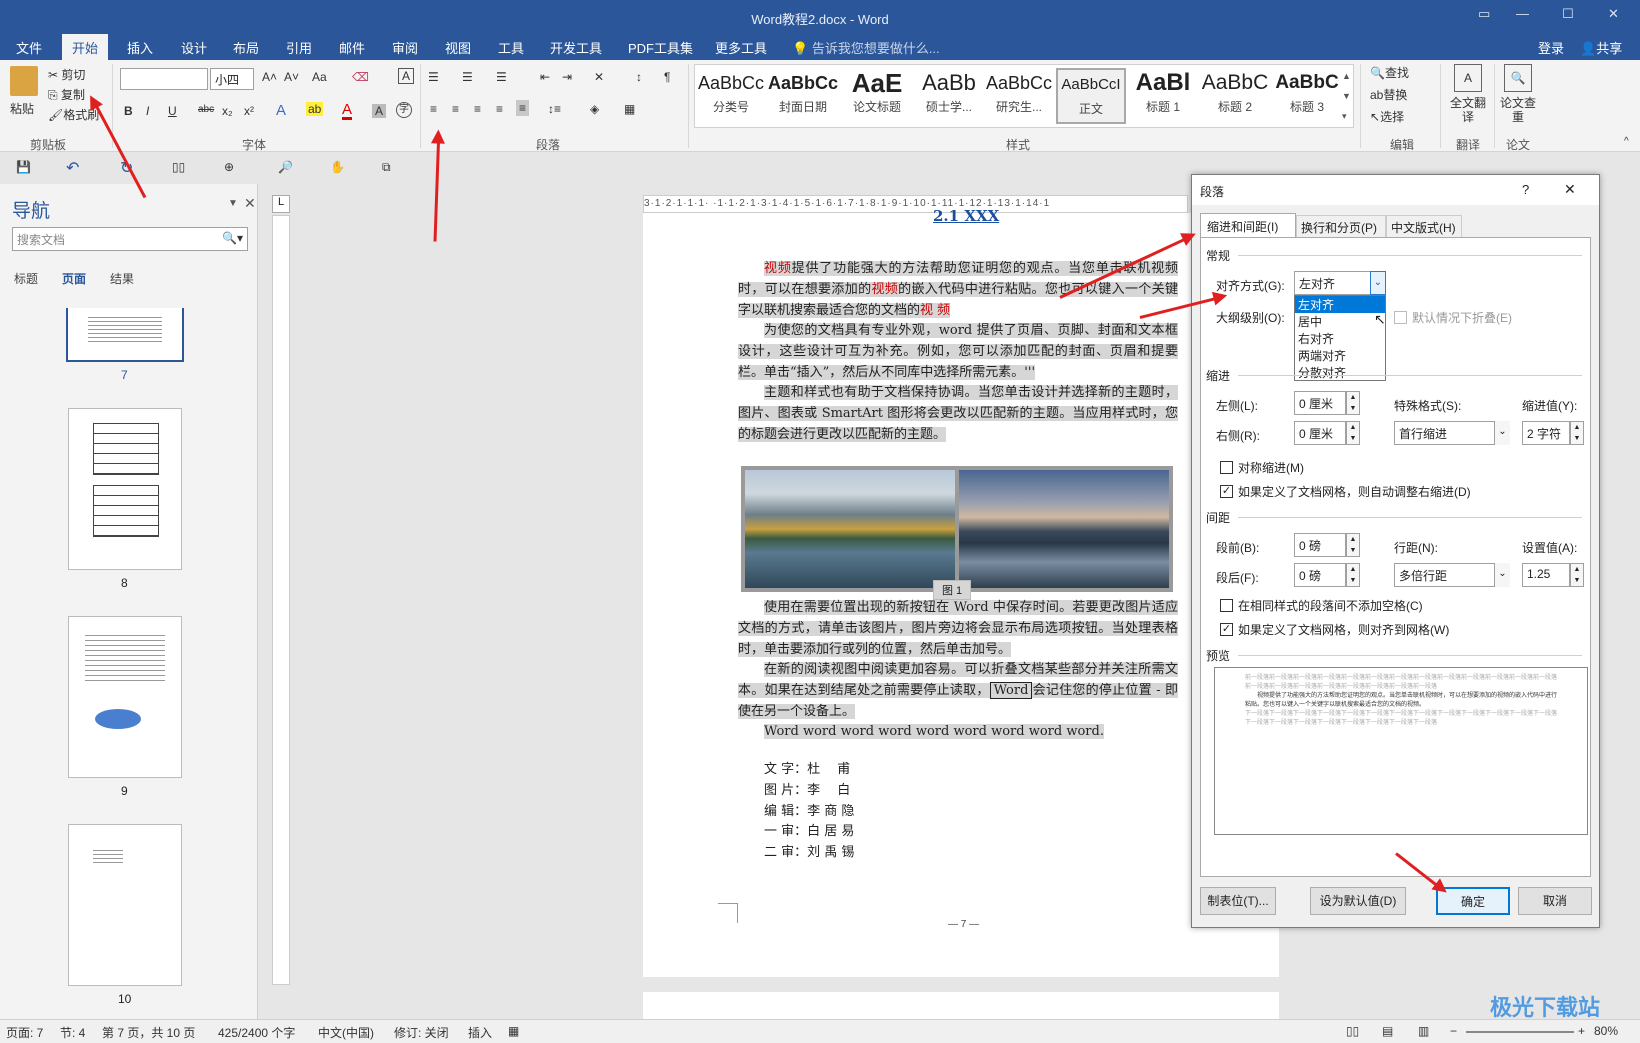  I want to click on collapse-checkbox, so click(1400, 317).